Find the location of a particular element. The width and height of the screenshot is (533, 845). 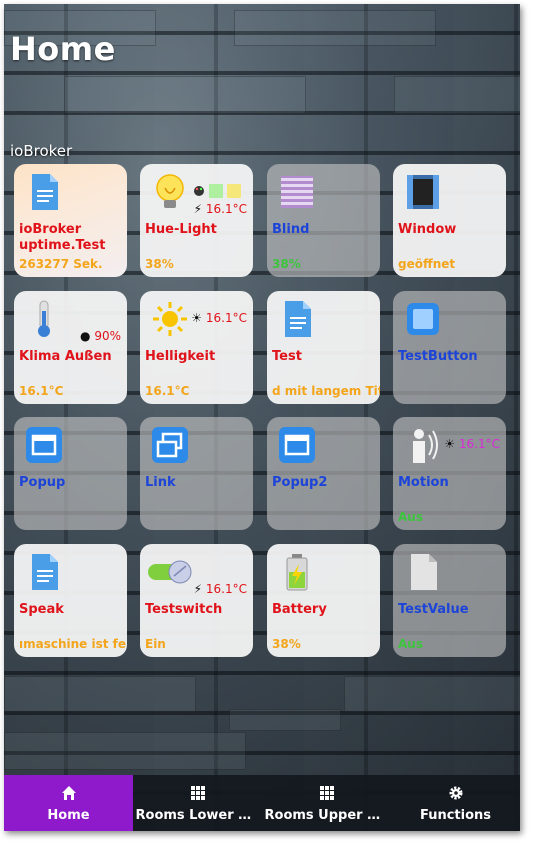

tile-name: Window is located at coordinates (427, 229).